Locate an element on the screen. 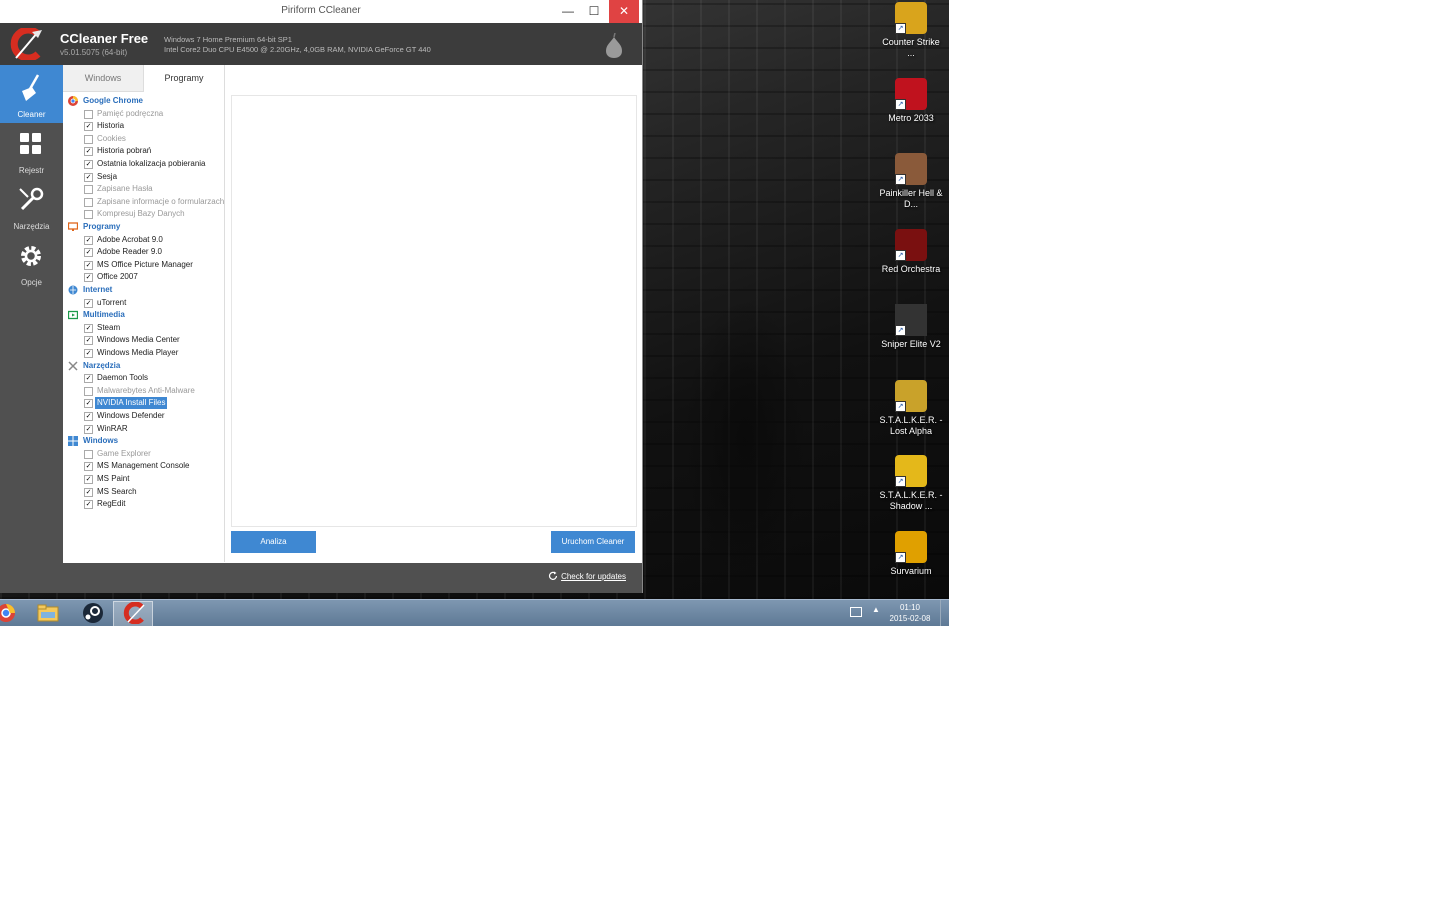  maximize-button: ☐ is located at coordinates (594, 11).